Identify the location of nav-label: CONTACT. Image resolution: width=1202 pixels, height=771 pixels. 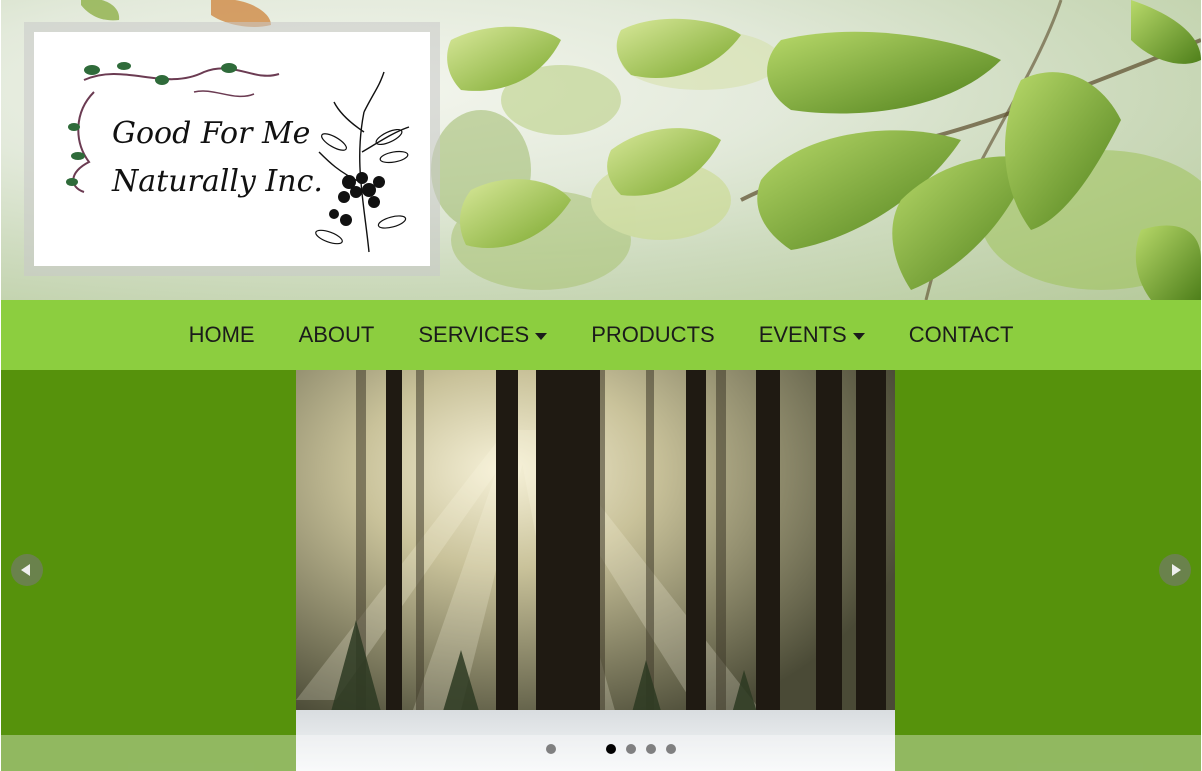
(961, 334).